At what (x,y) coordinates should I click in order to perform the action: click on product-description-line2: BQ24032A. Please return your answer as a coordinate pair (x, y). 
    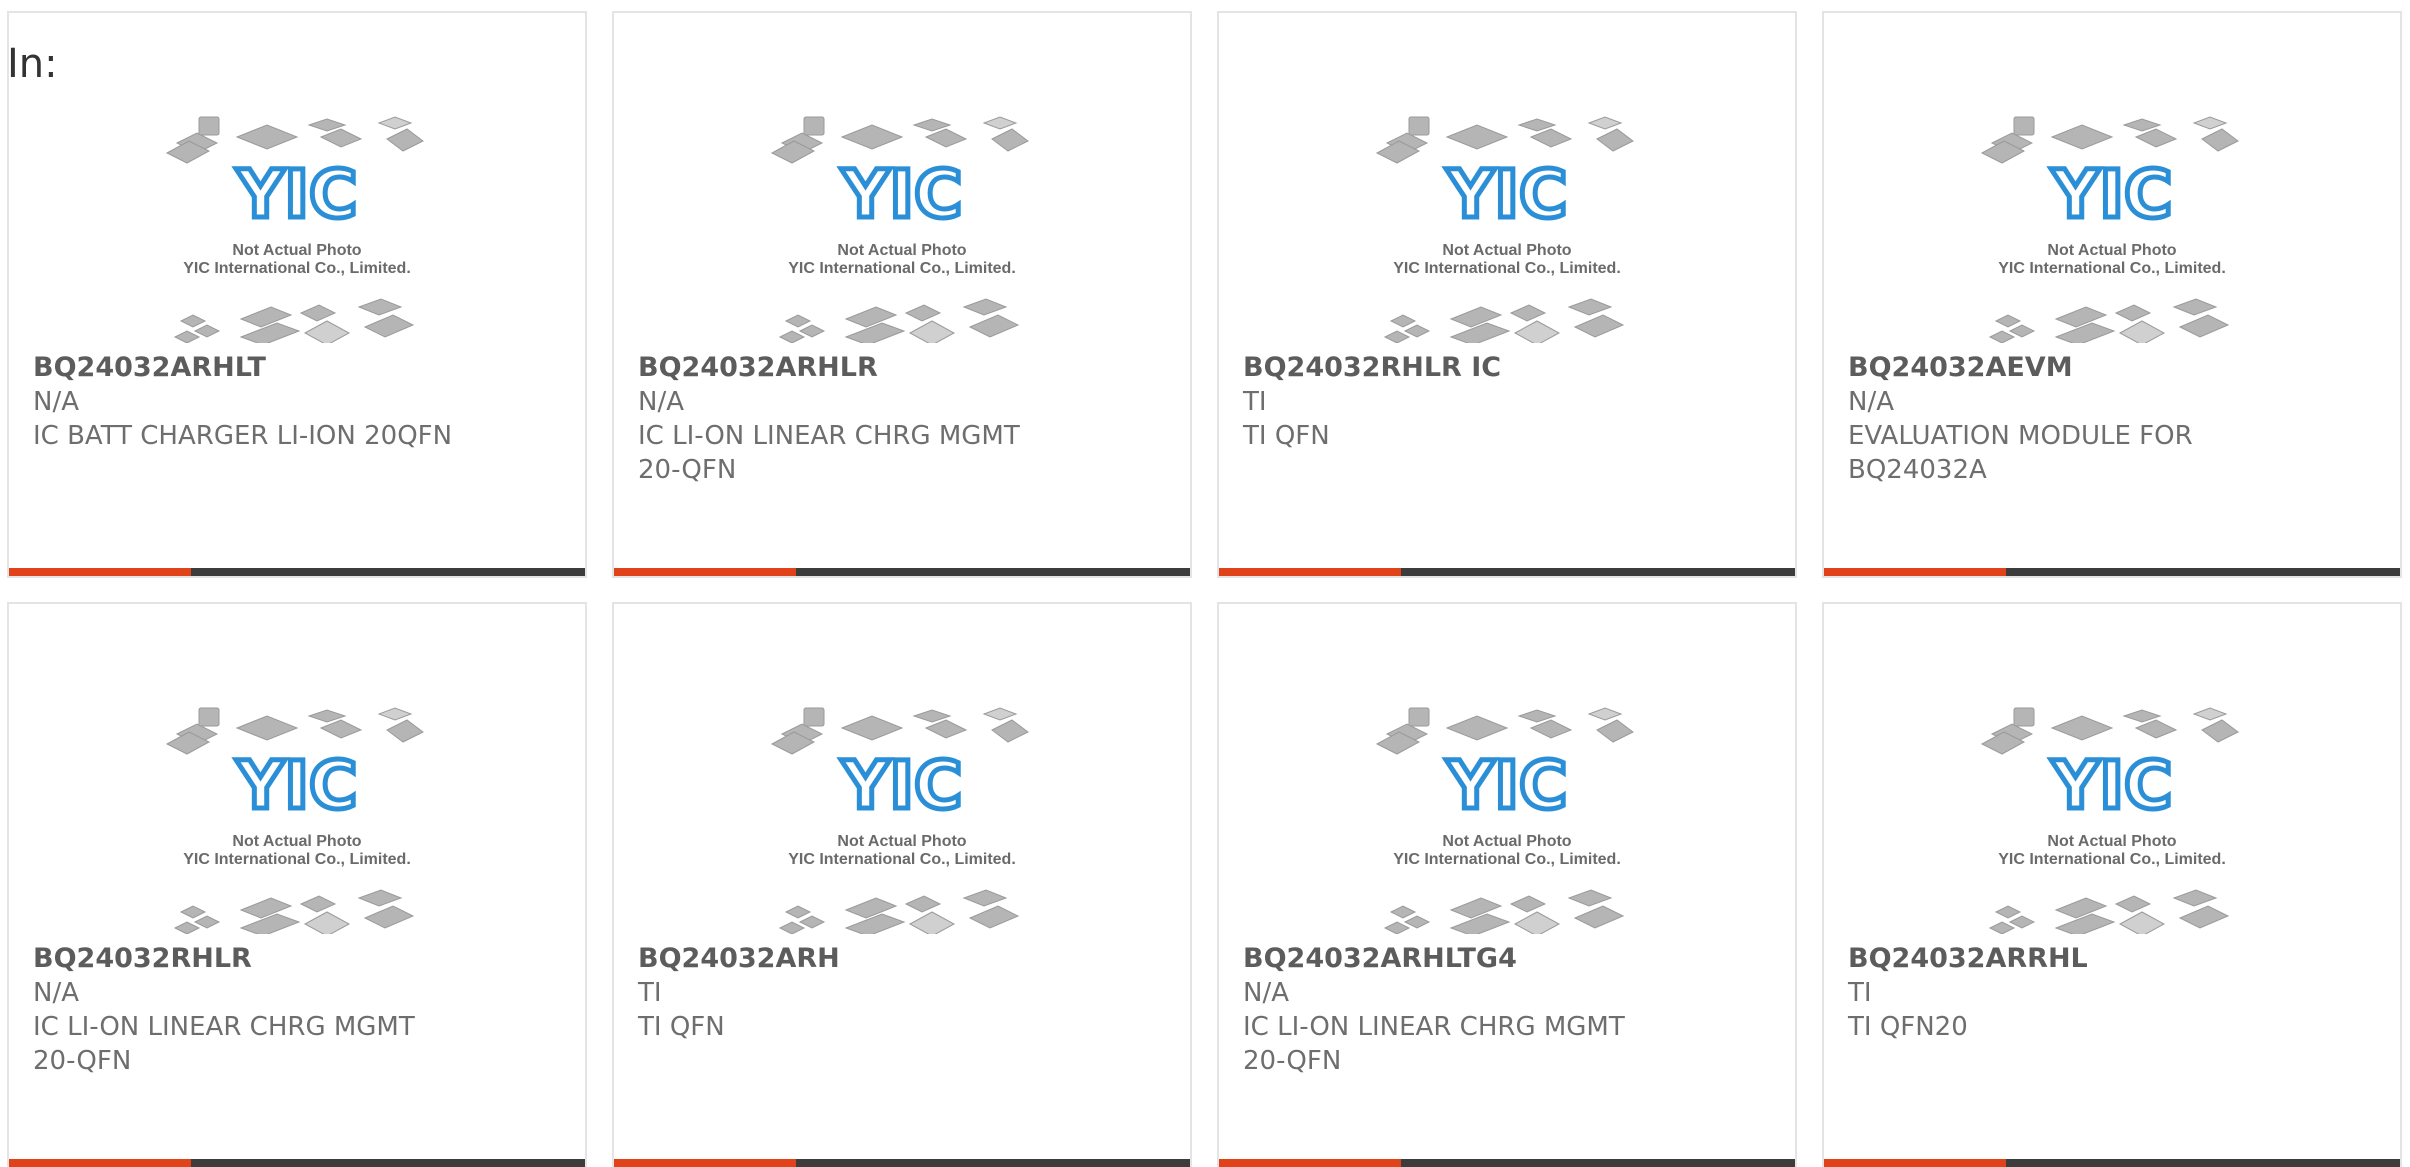
    Looking at the image, I should click on (1917, 470).